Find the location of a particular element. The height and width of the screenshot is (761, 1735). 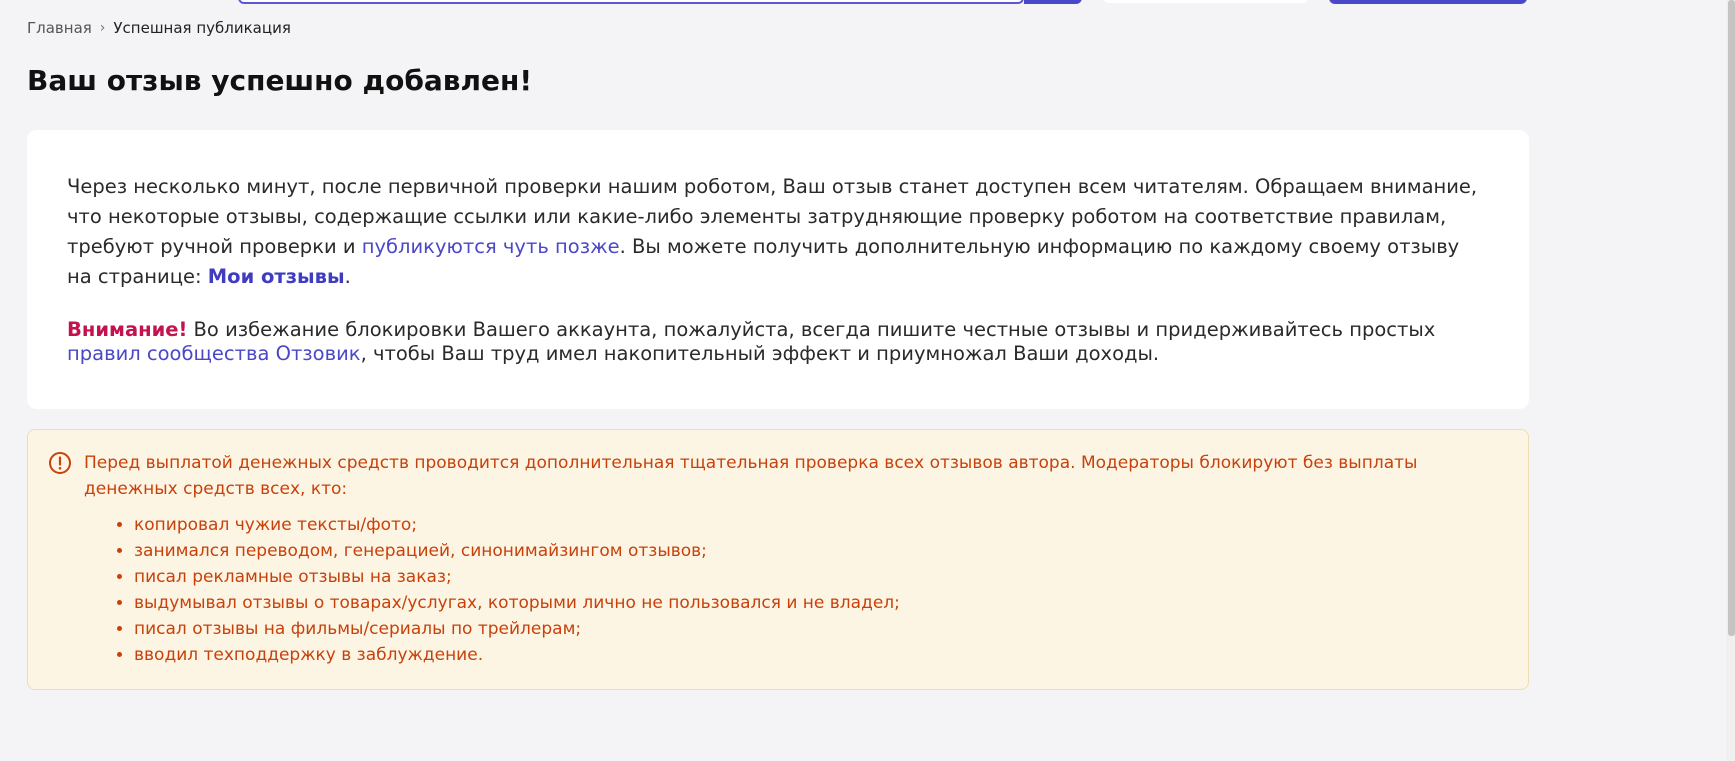

attention-label: Внимание! is located at coordinates (127, 329).